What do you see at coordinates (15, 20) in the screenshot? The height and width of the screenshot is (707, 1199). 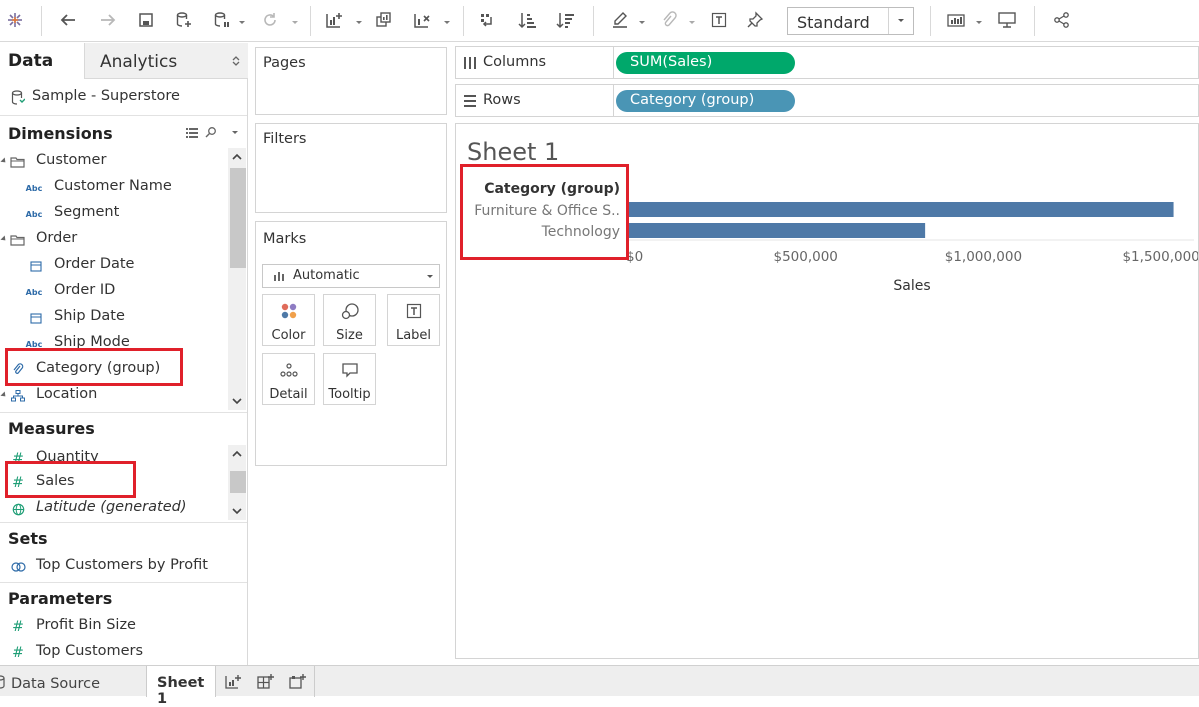 I see `tableau-logo-icon` at bounding box center [15, 20].